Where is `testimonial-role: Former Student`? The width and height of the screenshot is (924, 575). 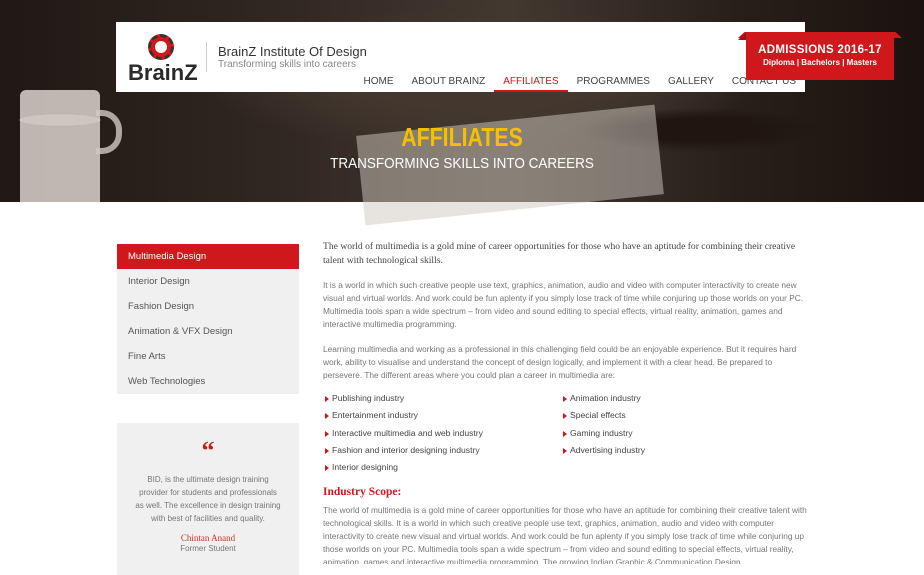
testimonial-role: Former Student is located at coordinates (208, 548).